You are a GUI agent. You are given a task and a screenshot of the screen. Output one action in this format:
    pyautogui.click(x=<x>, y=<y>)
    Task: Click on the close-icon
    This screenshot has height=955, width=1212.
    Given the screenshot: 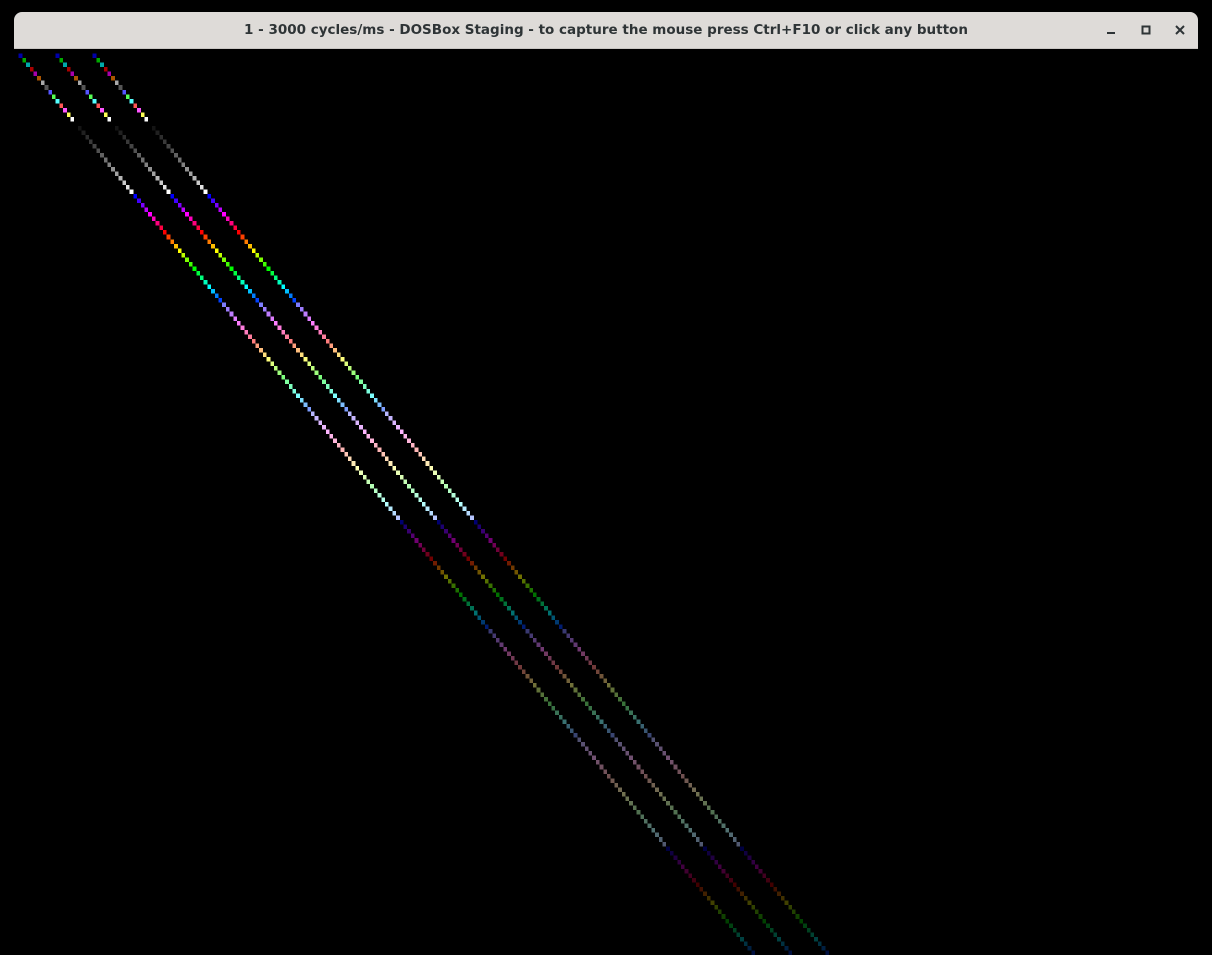 What is the action you would take?
    pyautogui.click(x=1180, y=30)
    